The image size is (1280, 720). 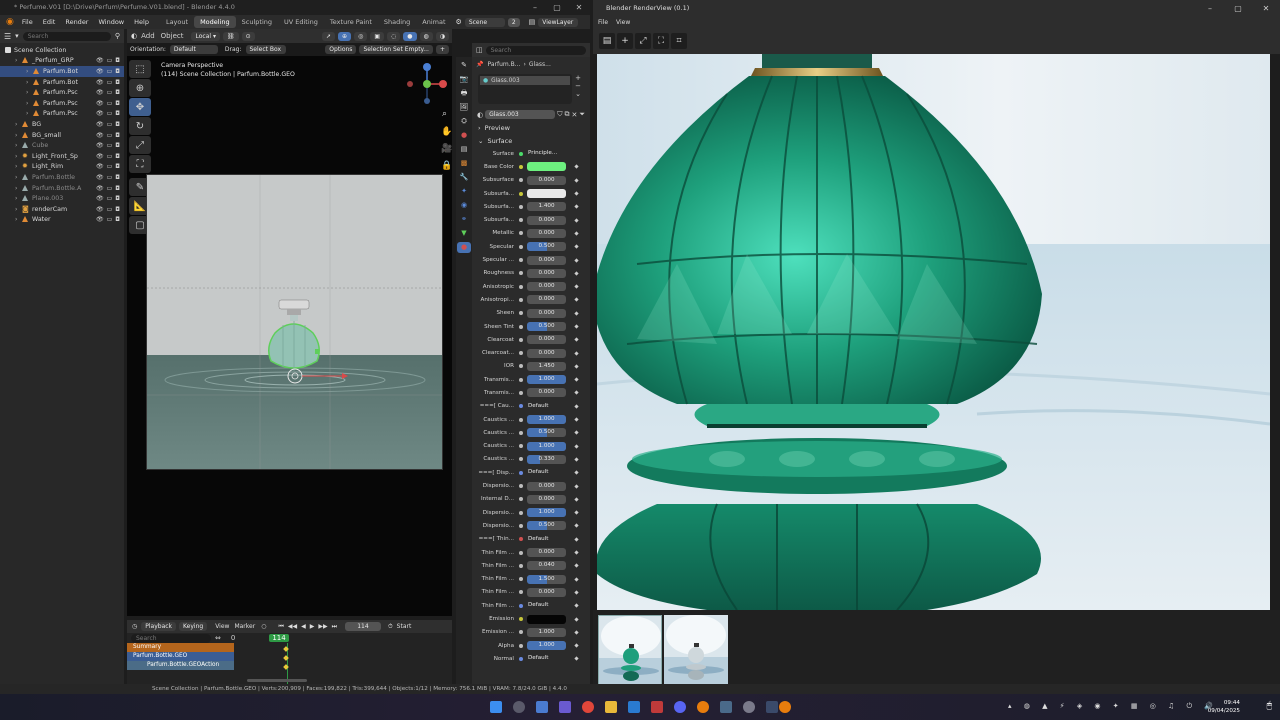 I want to click on viewport-visibility-icon: ▭, so click(x=110, y=188).